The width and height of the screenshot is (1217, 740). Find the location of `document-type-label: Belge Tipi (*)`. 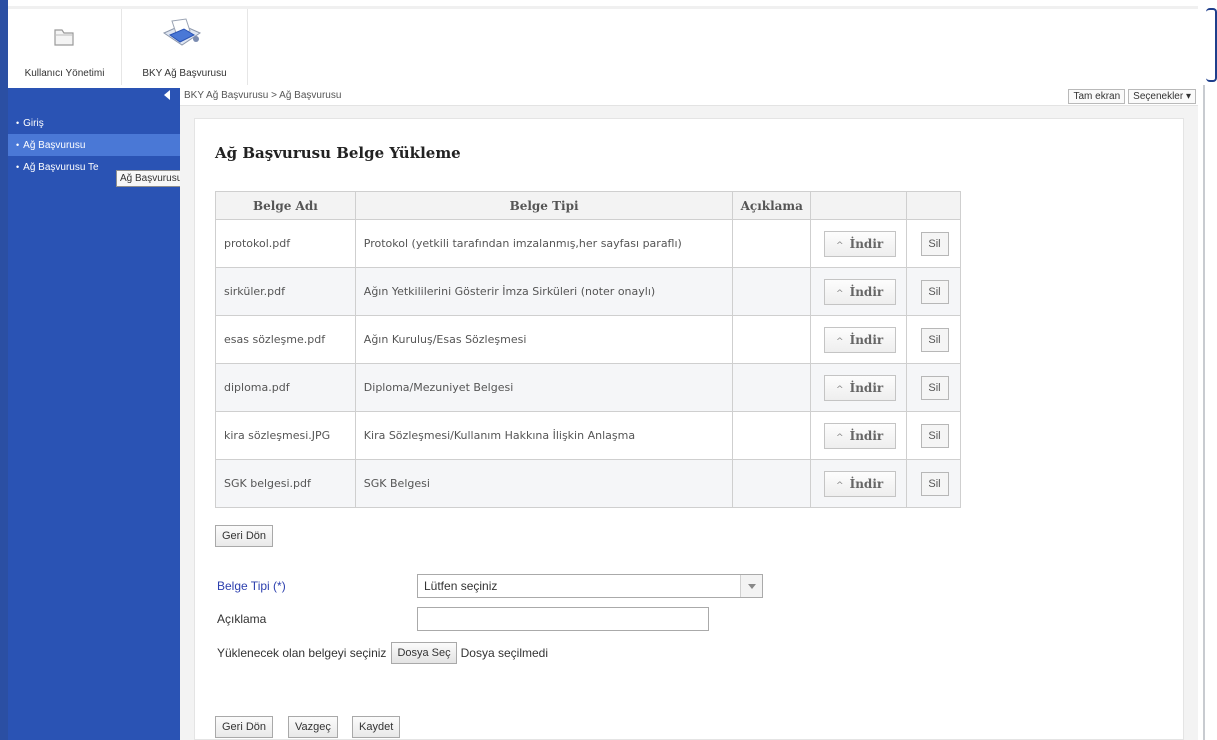

document-type-label: Belge Tipi (*) is located at coordinates (251, 586).